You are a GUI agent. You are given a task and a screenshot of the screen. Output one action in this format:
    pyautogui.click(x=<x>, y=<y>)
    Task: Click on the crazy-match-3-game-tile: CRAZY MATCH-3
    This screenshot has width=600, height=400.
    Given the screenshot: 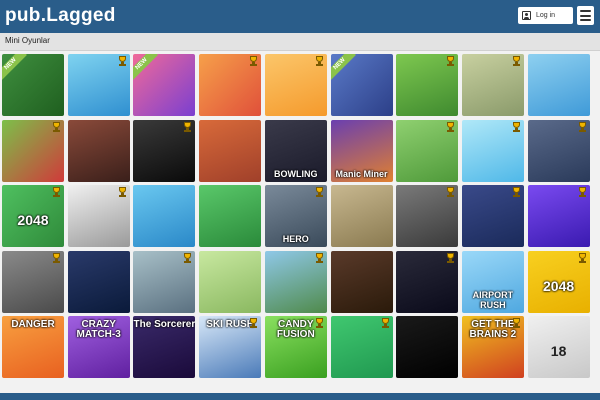 What is the action you would take?
    pyautogui.click(x=98, y=347)
    